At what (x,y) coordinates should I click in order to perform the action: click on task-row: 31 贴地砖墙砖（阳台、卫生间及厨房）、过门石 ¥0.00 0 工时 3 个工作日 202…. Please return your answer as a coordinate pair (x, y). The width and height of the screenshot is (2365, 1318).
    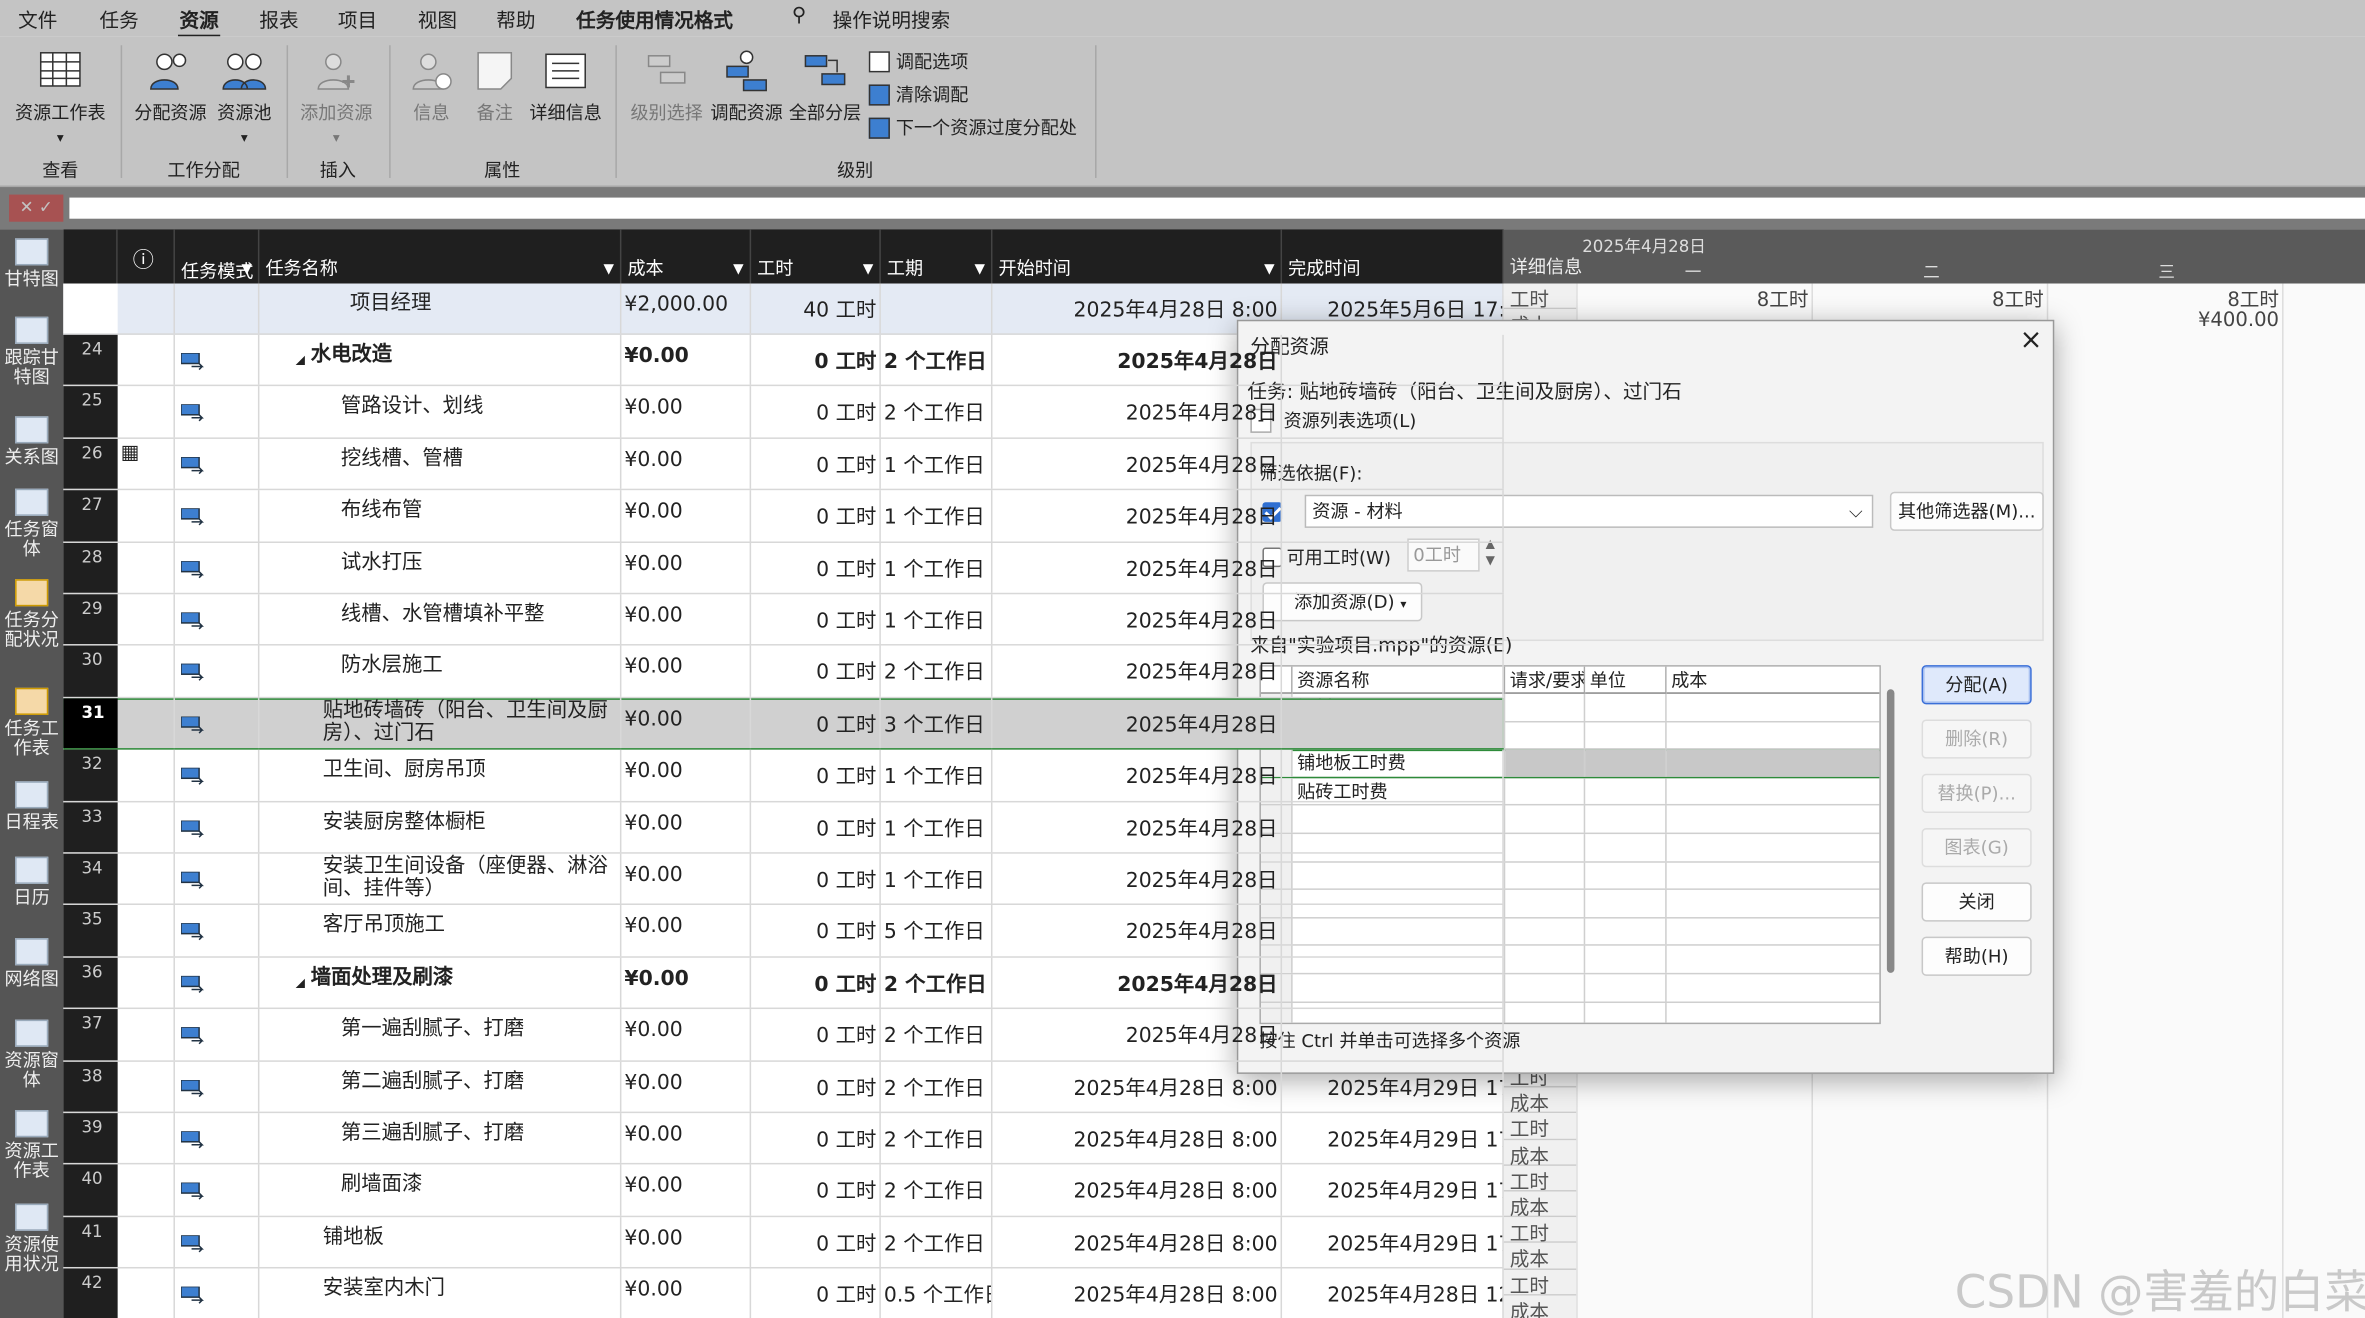
    Looking at the image, I should click on (783, 724).